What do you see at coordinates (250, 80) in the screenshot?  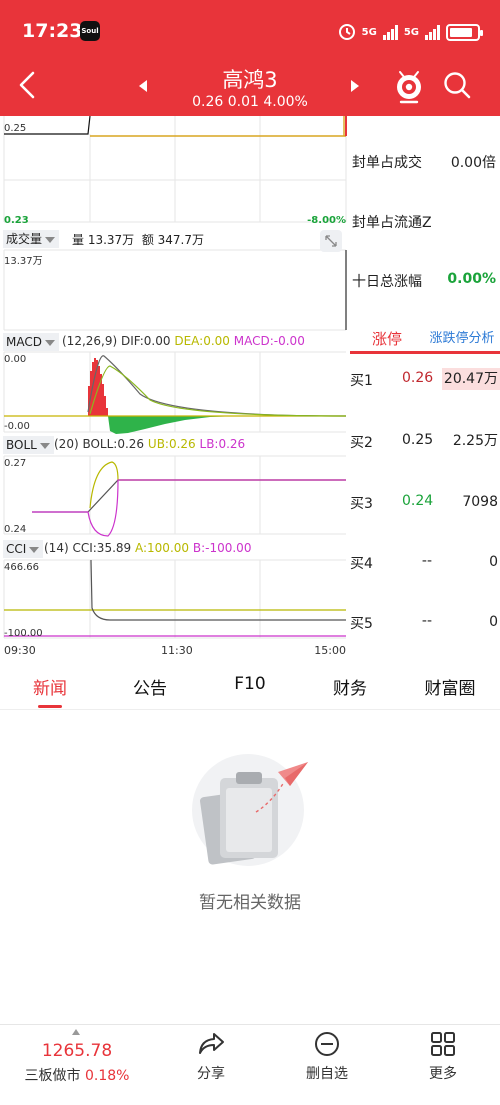 I see `stock-title: 高鸿3` at bounding box center [250, 80].